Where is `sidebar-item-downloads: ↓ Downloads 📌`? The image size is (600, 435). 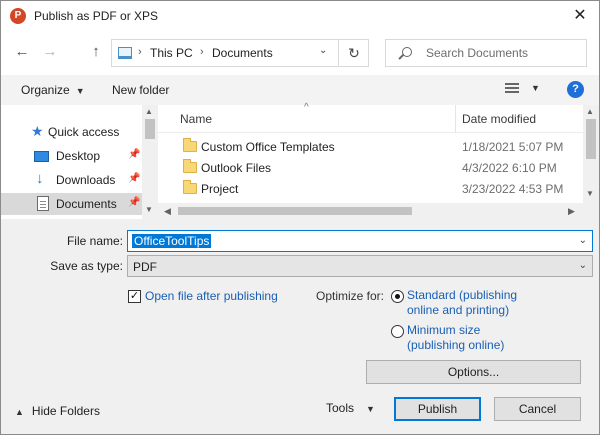 sidebar-item-downloads: ↓ Downloads 📌 is located at coordinates (71, 180).